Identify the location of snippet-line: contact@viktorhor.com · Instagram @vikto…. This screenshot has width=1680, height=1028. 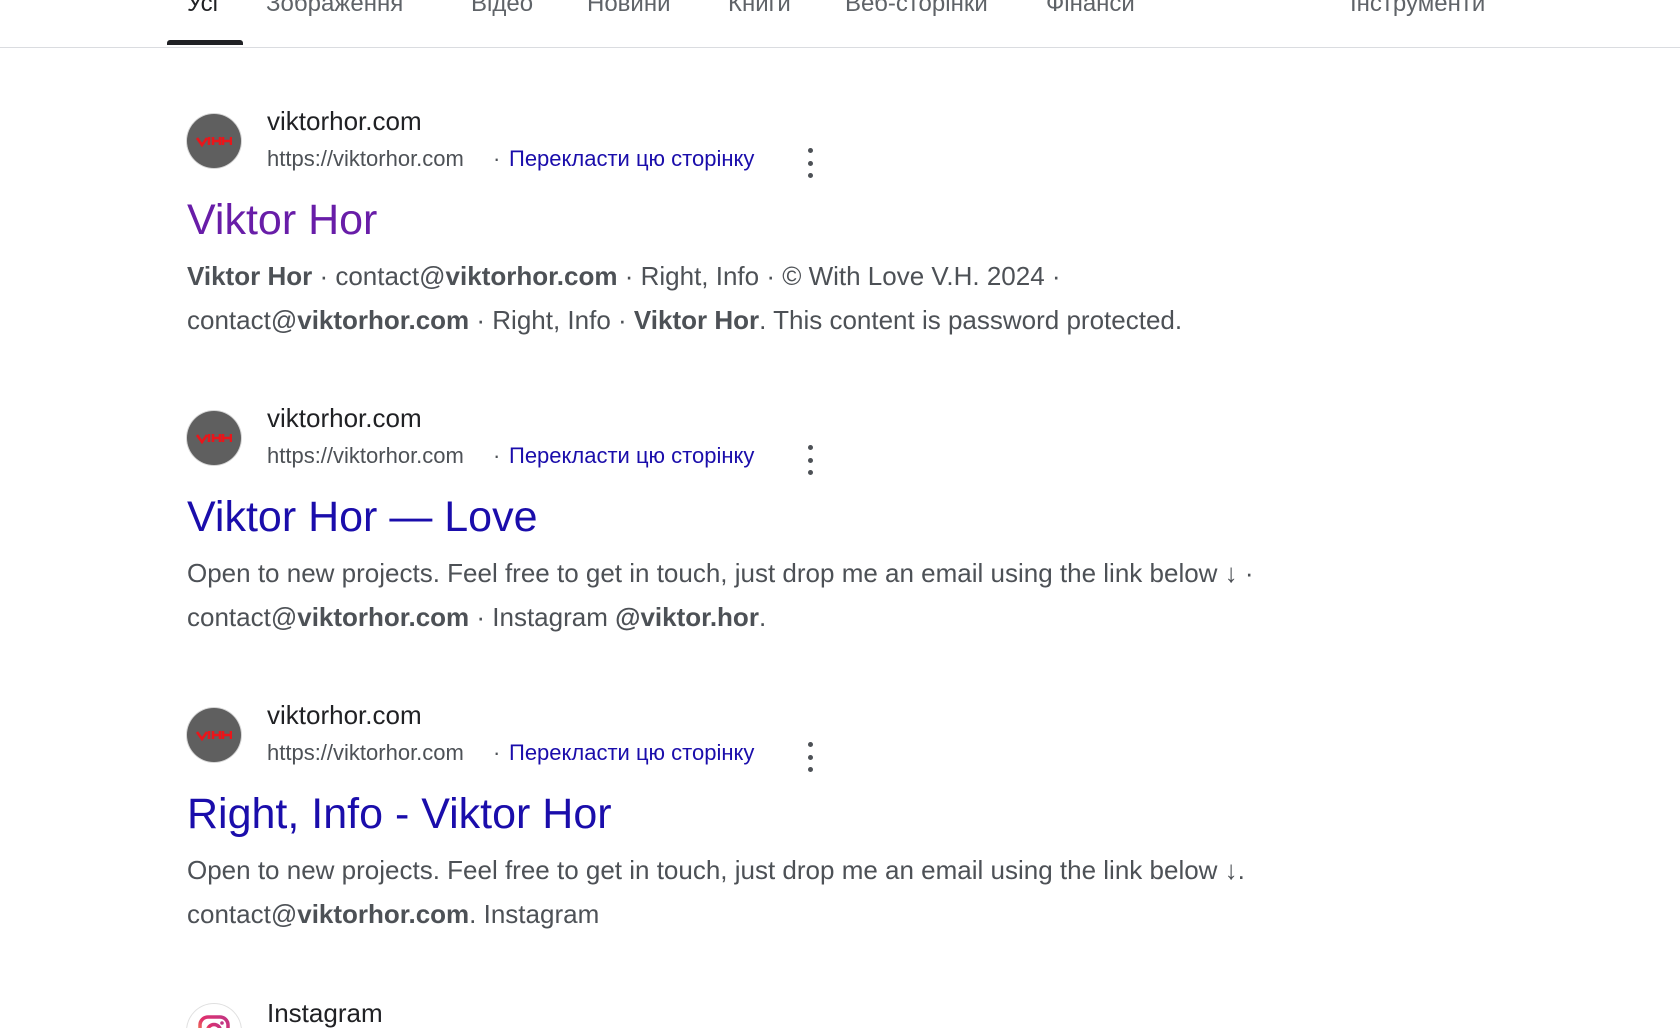
(777, 617).